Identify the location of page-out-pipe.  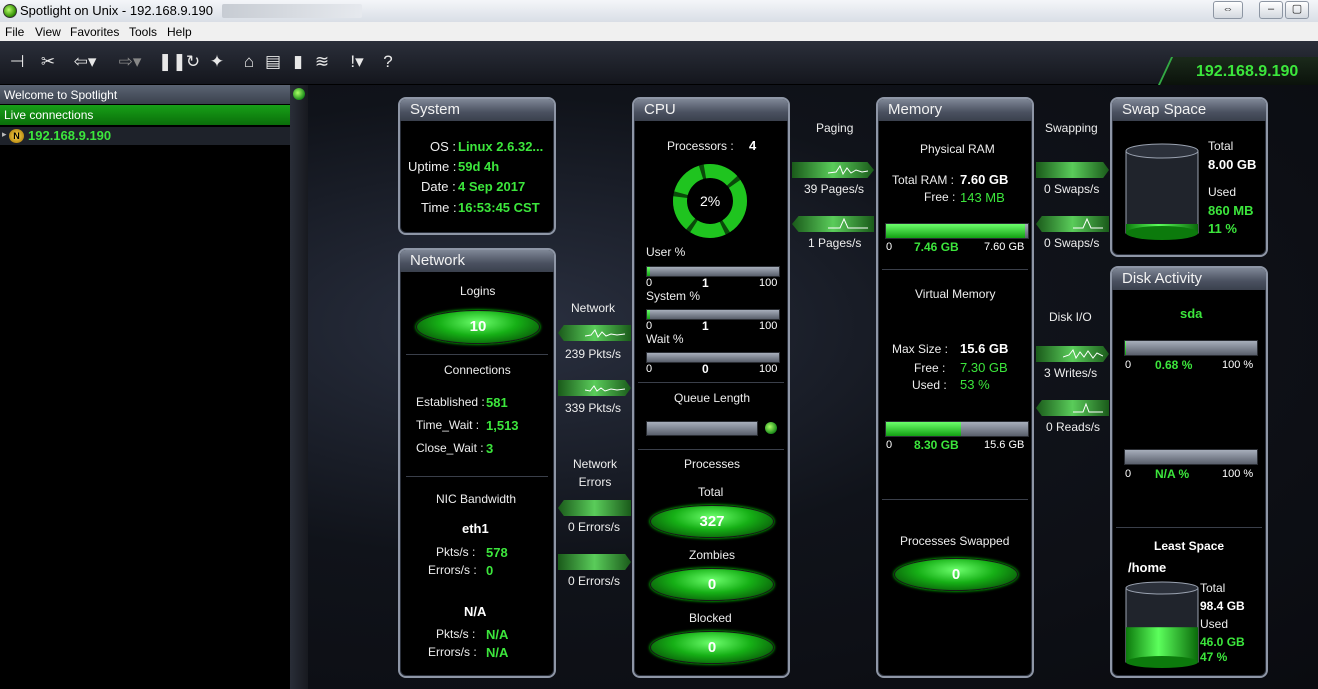
(833, 224).